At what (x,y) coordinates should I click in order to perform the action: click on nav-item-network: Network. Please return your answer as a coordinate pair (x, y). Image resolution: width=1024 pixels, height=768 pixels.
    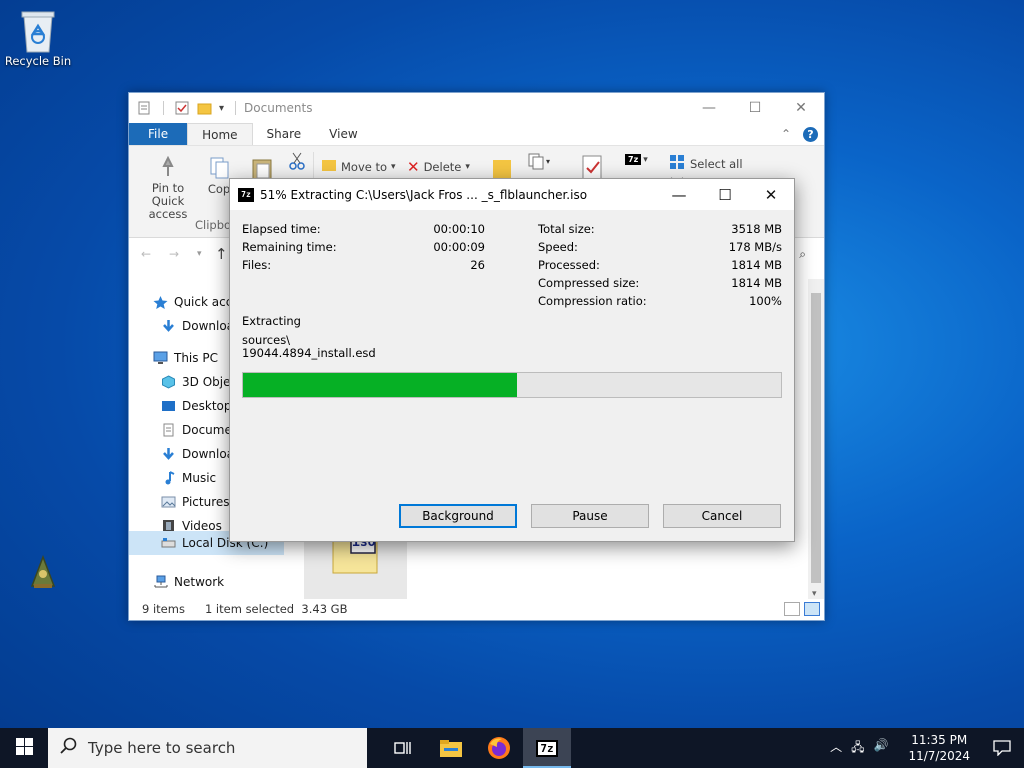
    Looking at the image, I should click on (188, 582).